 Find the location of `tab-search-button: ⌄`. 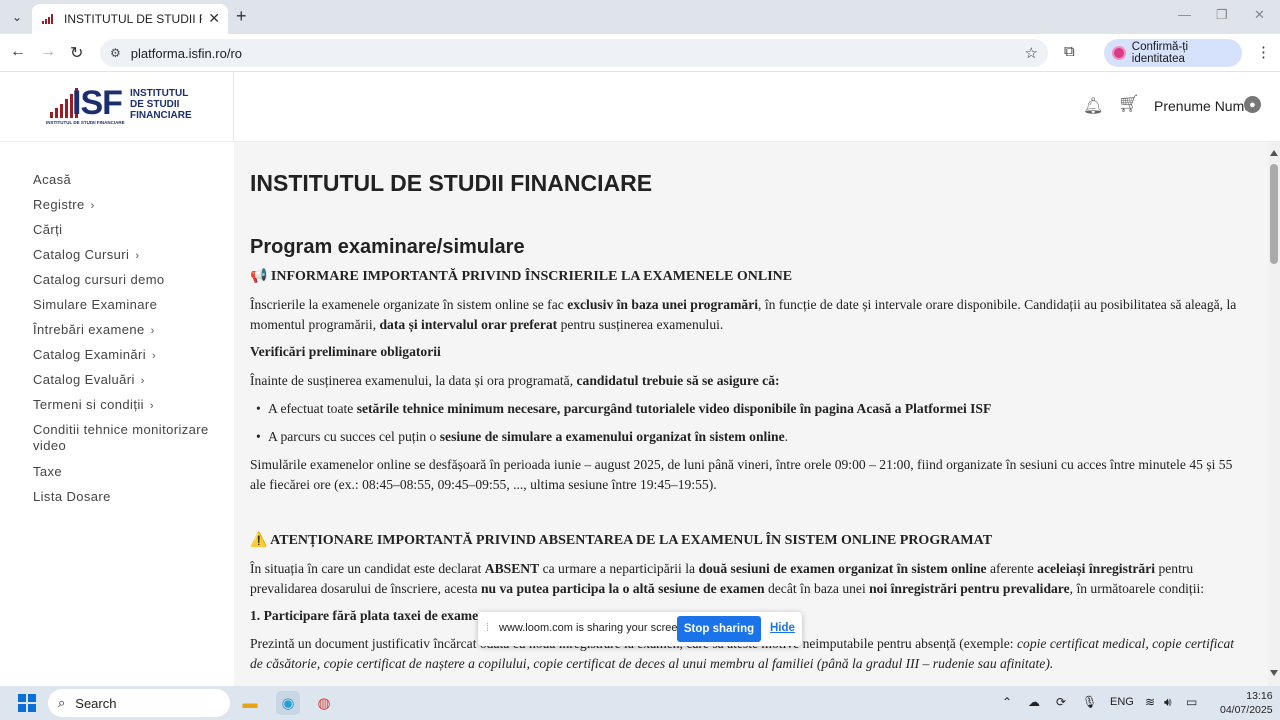

tab-search-button: ⌄ is located at coordinates (17, 17).